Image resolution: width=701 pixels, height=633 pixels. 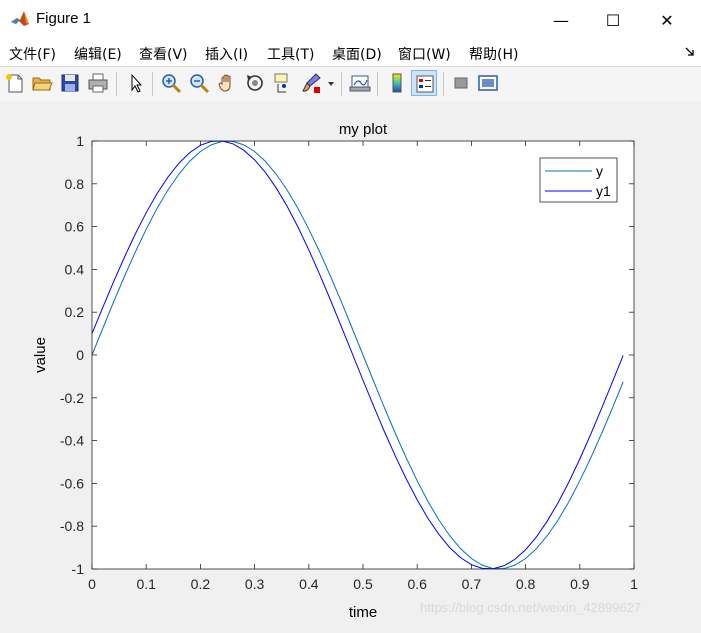 What do you see at coordinates (461, 83) in the screenshot?
I see `hide-plot-tools-icon` at bounding box center [461, 83].